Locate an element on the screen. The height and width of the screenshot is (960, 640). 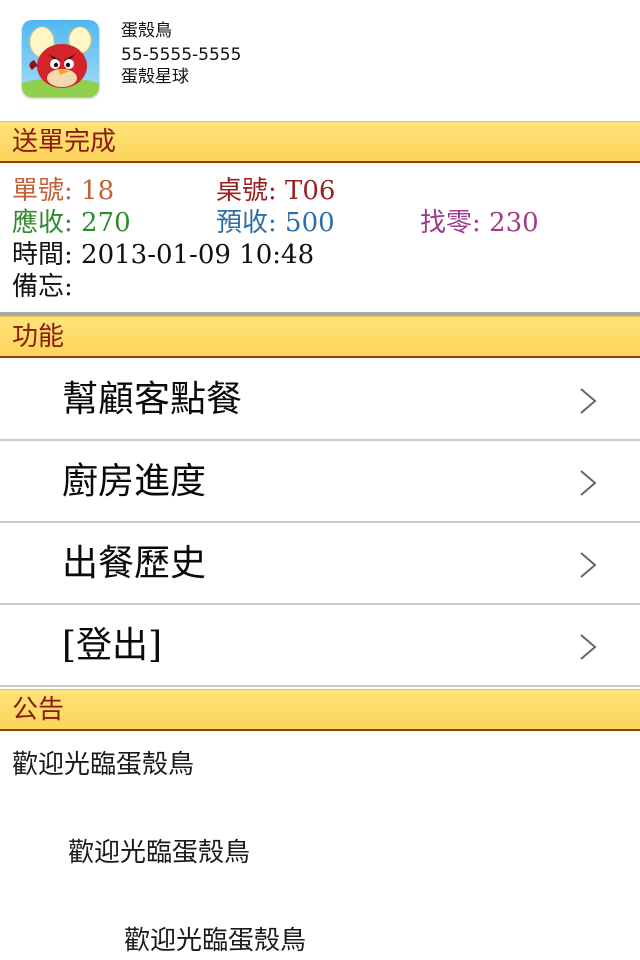
shop-name: 蛋殼鳥 is located at coordinates (146, 31).